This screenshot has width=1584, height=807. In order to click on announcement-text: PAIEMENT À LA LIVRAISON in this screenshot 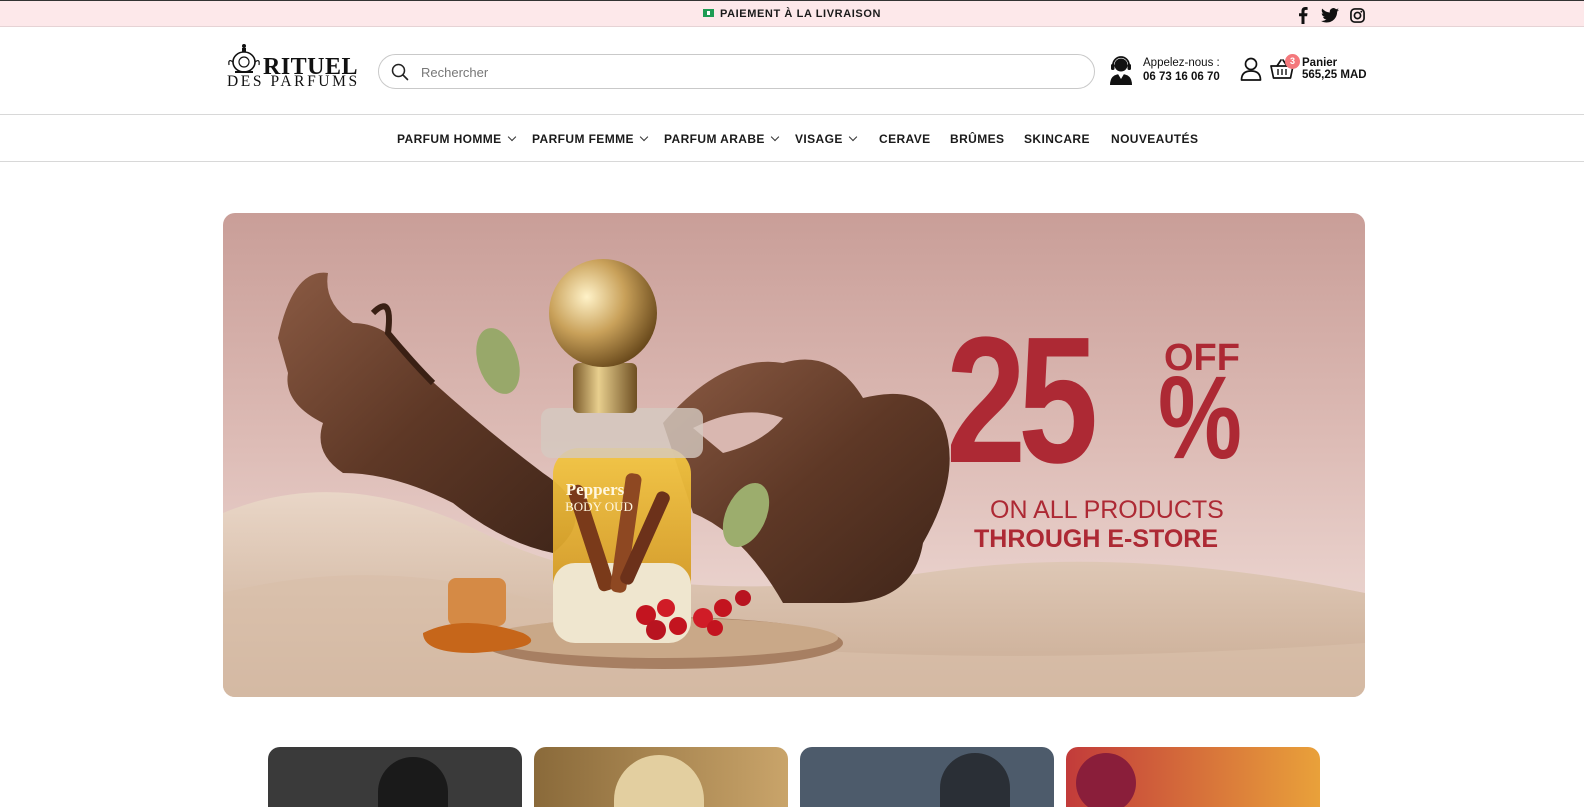, I will do `click(800, 14)`.